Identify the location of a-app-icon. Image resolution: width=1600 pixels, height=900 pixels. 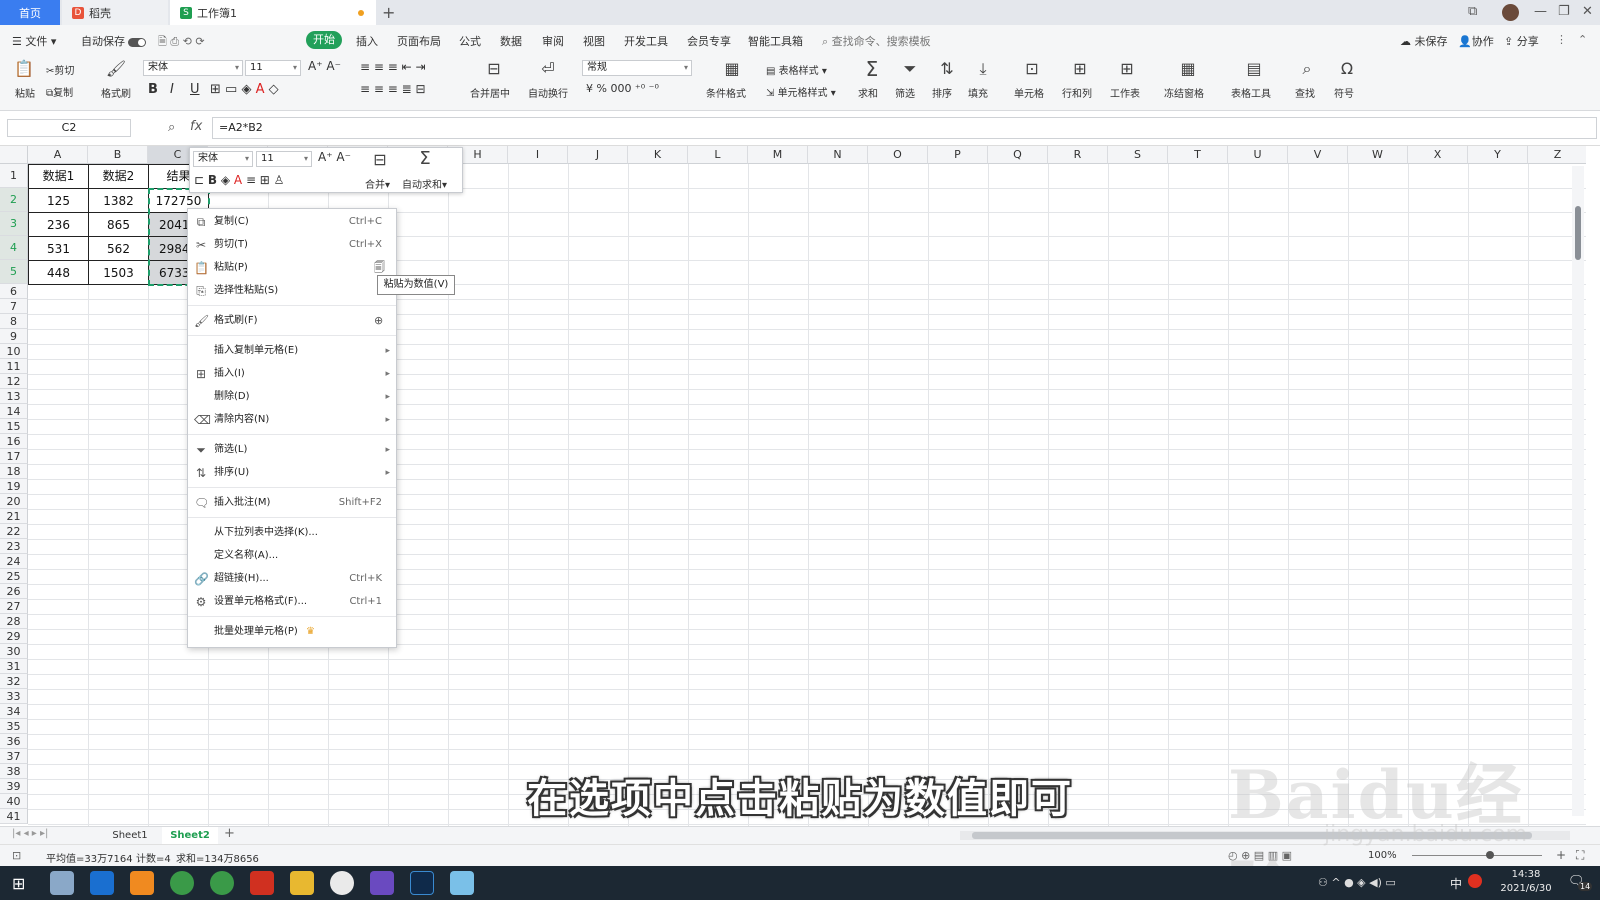
(342, 883).